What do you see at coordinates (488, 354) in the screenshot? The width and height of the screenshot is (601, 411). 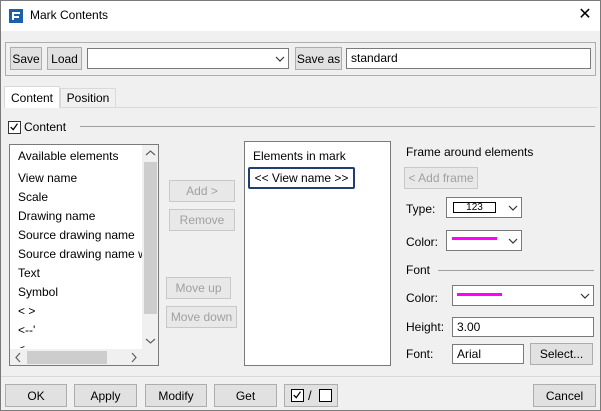 I see `font-name-input: Arial` at bounding box center [488, 354].